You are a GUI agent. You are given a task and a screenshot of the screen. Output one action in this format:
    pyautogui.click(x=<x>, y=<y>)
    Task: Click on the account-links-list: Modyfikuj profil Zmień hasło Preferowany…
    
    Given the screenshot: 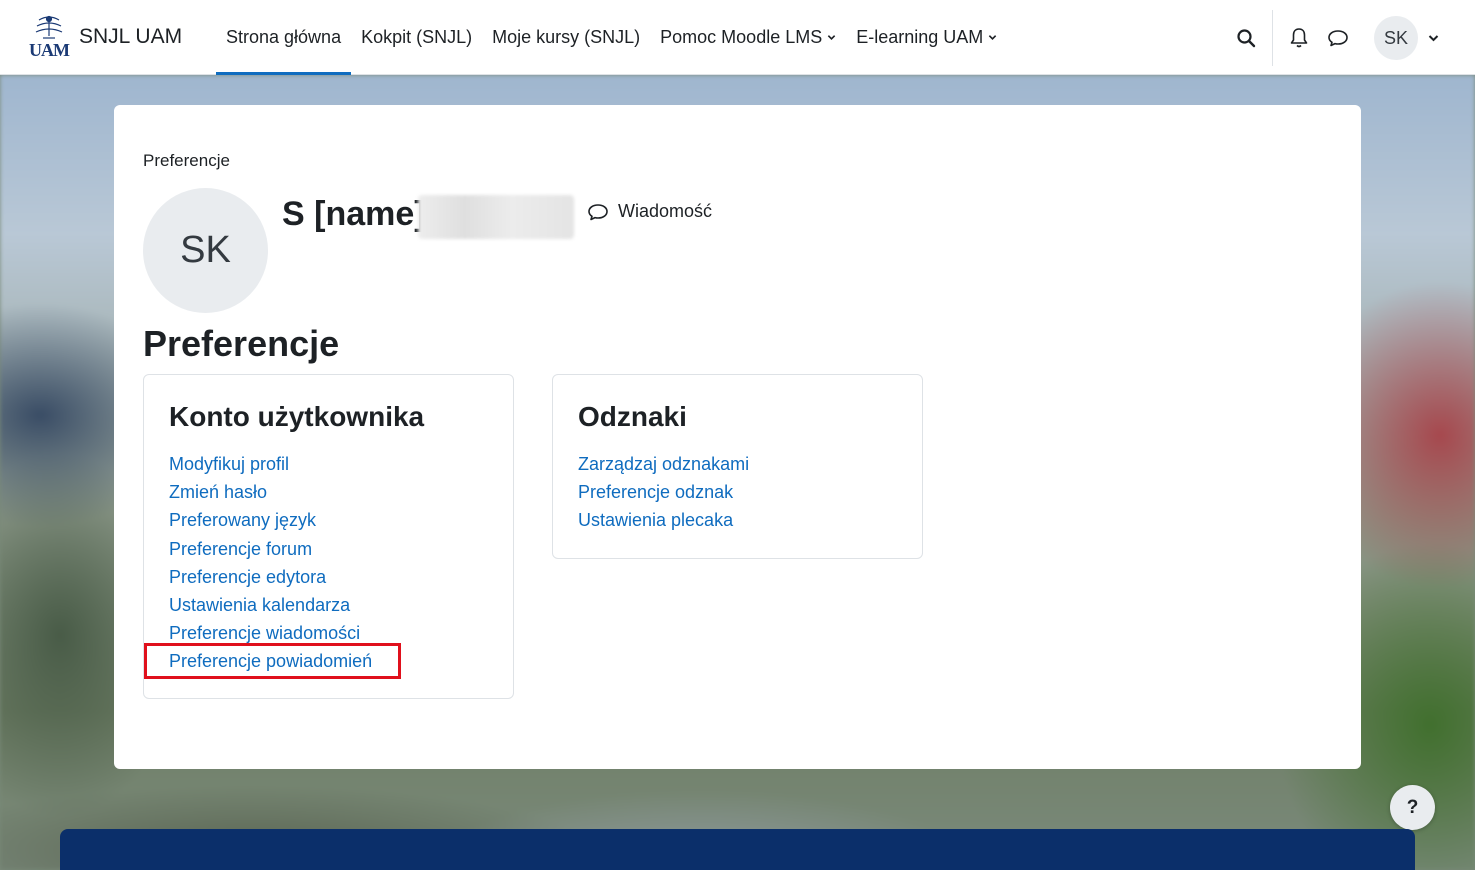 What is the action you would take?
    pyautogui.click(x=270, y=563)
    